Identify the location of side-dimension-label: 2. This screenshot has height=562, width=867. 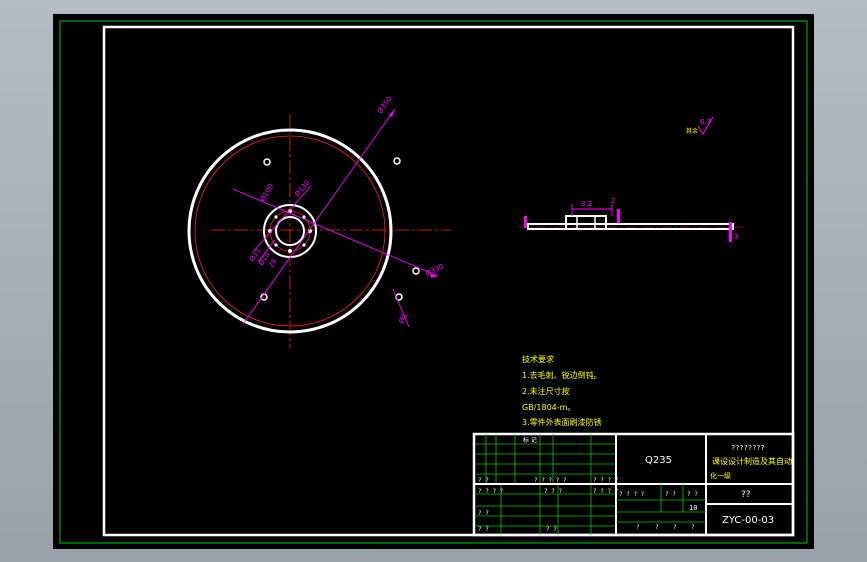
(613, 201).